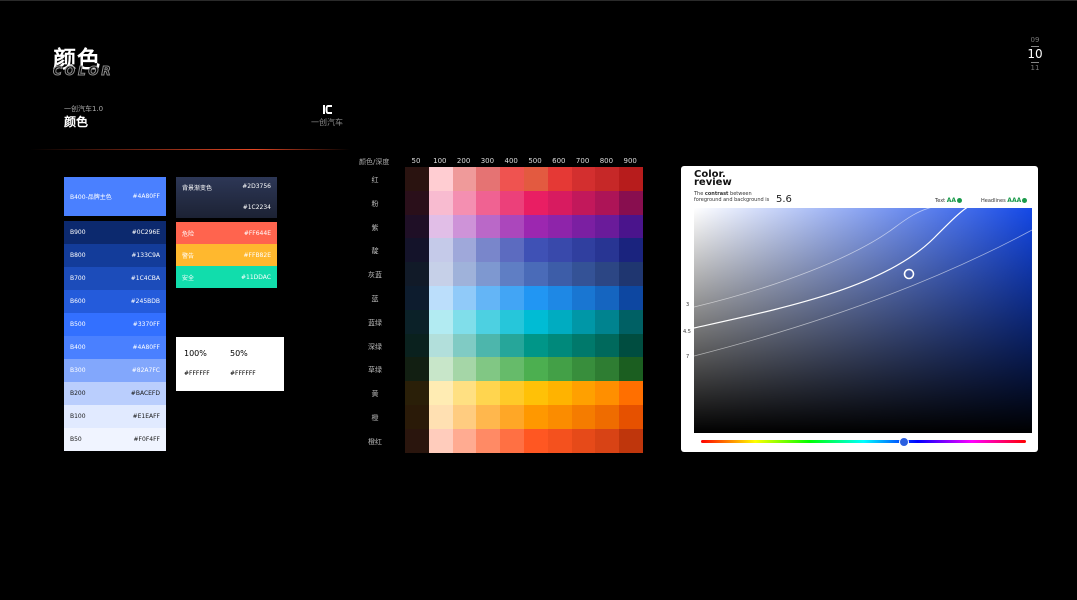 Image resolution: width=1077 pixels, height=600 pixels. Describe the element at coordinates (226, 255) in the screenshot. I see `status-color-swatch: 警告 #FFB82E` at that location.